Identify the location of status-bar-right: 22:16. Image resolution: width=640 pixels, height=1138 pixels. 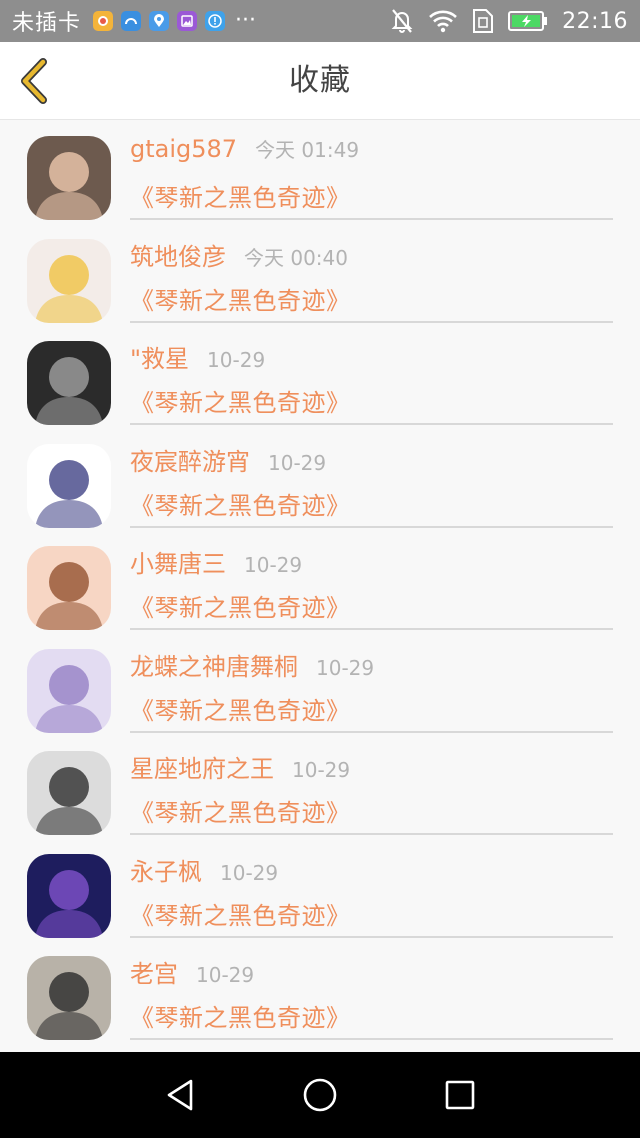
(515, 21).